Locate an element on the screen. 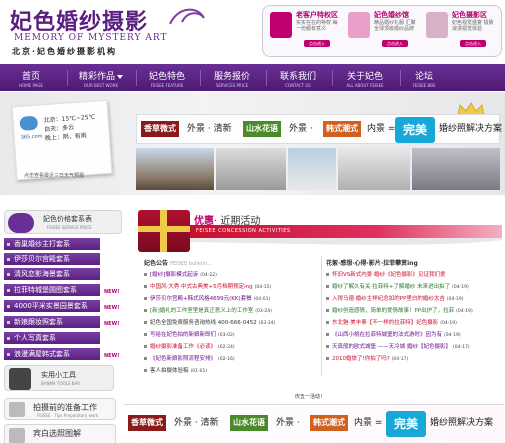 The width and height of the screenshot is (505, 443). weather-widget: 365.com 北京：15℃~25℃ 白天：多云 晚上：阴，有雨 is located at coordinates (62, 140).